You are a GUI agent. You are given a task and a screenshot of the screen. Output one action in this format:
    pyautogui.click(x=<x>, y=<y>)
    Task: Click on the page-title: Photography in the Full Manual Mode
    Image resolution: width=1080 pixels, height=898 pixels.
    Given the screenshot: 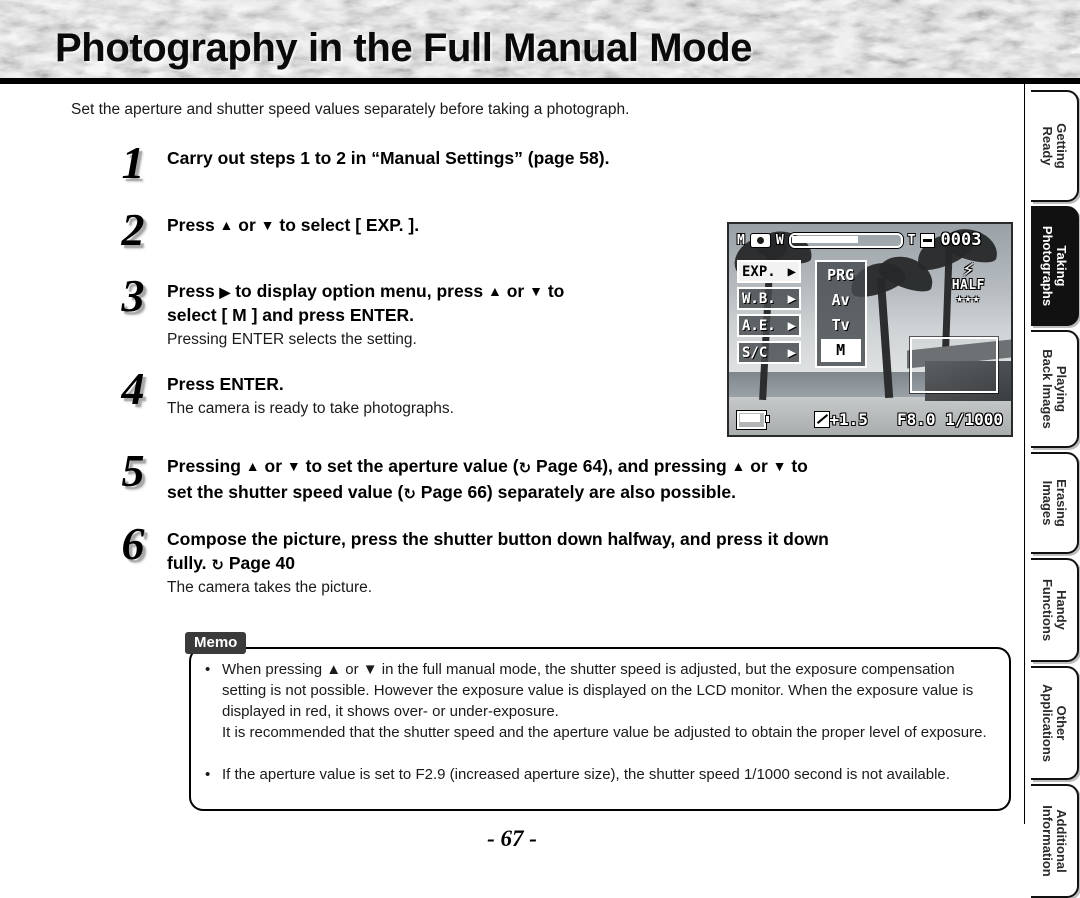 What is the action you would take?
    pyautogui.click(x=404, y=48)
    